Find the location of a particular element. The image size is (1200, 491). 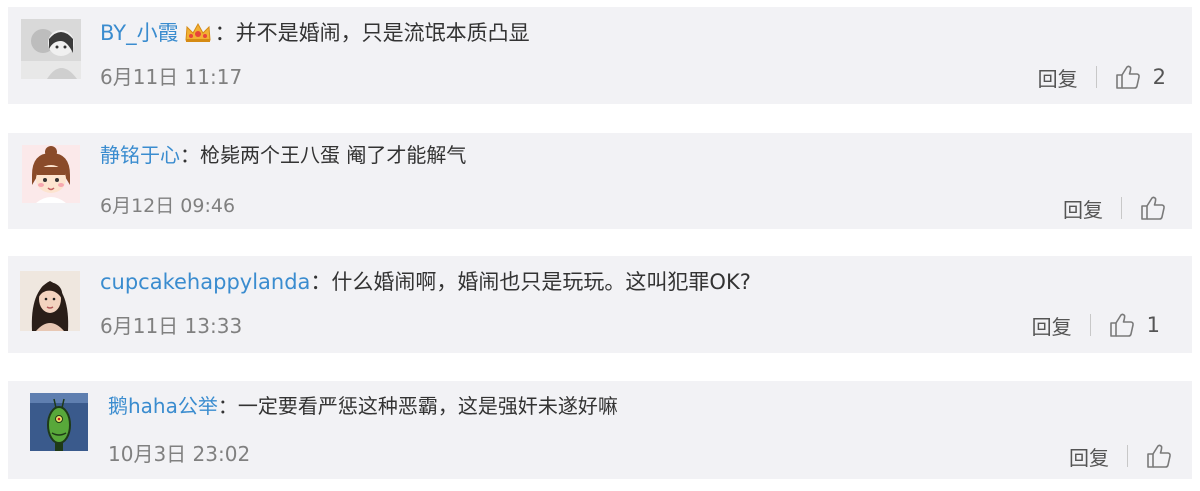

comment-timestamp: 6月12日 09:46 is located at coordinates (168, 206).